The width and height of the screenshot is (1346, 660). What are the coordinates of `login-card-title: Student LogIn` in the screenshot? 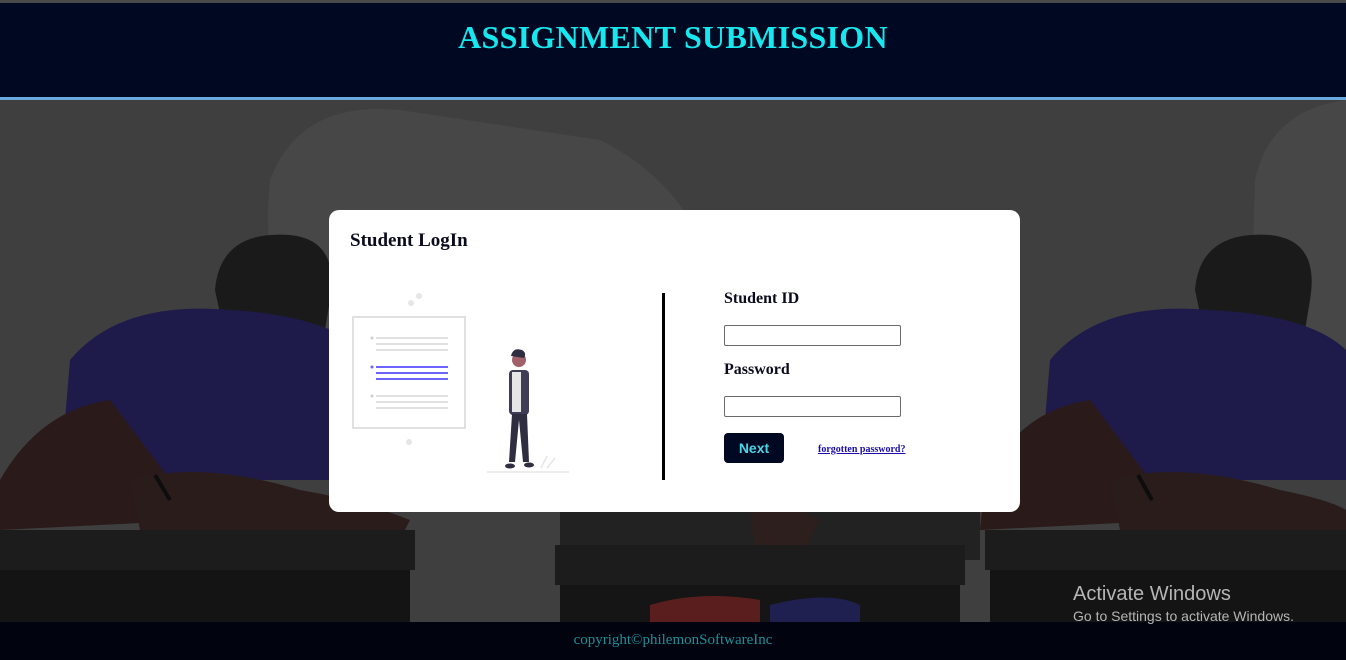 It's located at (409, 240).